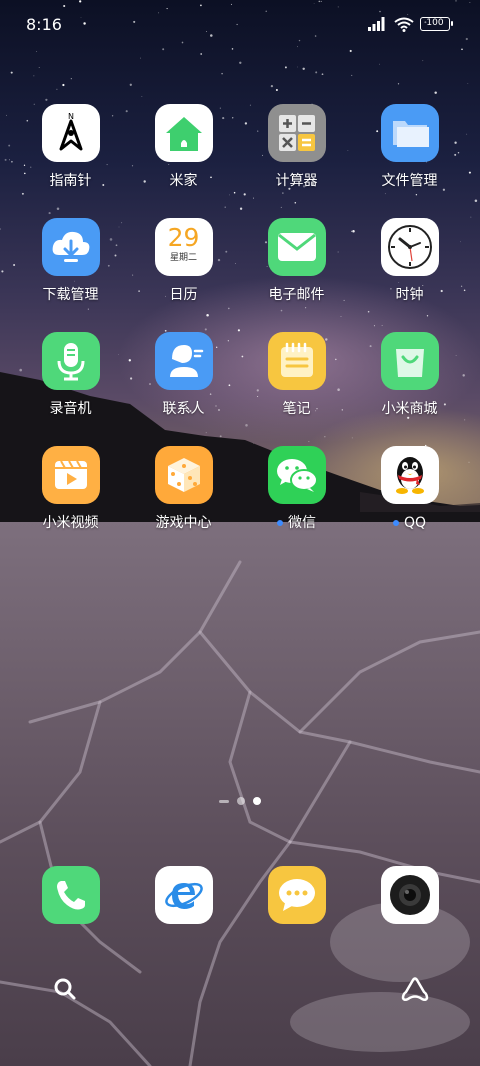 The image size is (480, 1066). Describe the element at coordinates (376, 24) in the screenshot. I see `signal-icon` at that location.